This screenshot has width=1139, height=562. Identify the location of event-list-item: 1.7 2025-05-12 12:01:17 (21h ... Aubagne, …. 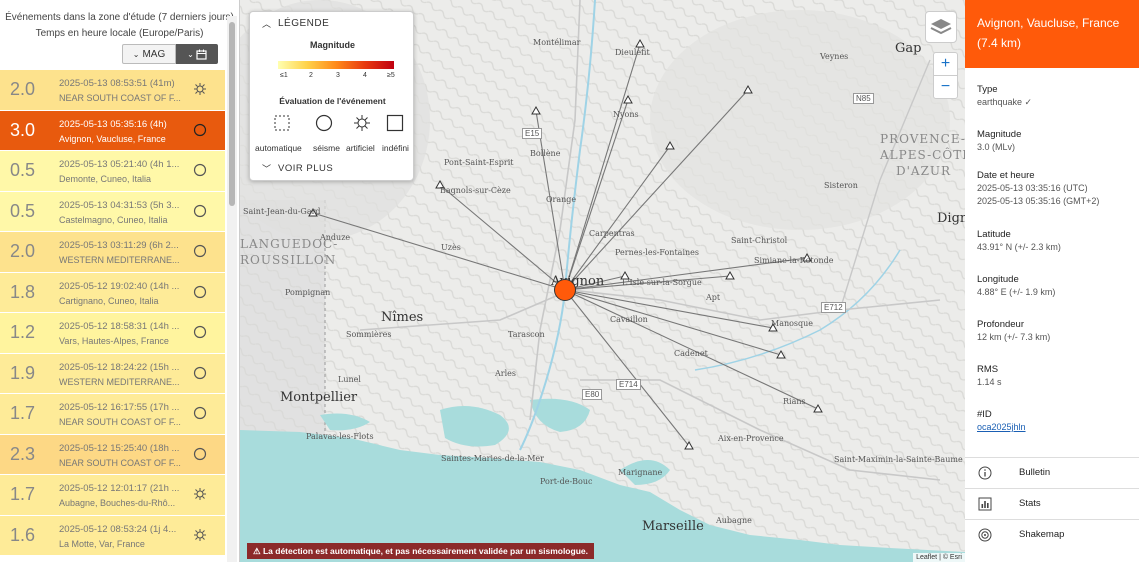
(112, 495).